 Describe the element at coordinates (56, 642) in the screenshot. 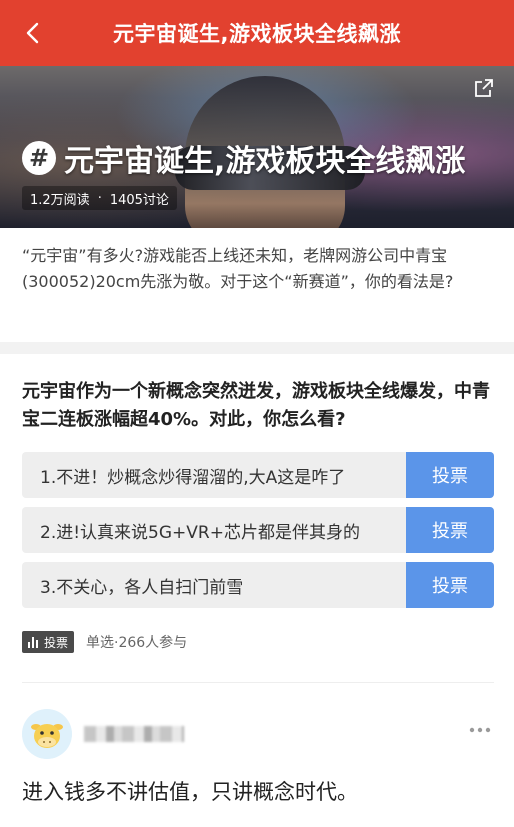

I see `poll-tag-label: 投票` at that location.